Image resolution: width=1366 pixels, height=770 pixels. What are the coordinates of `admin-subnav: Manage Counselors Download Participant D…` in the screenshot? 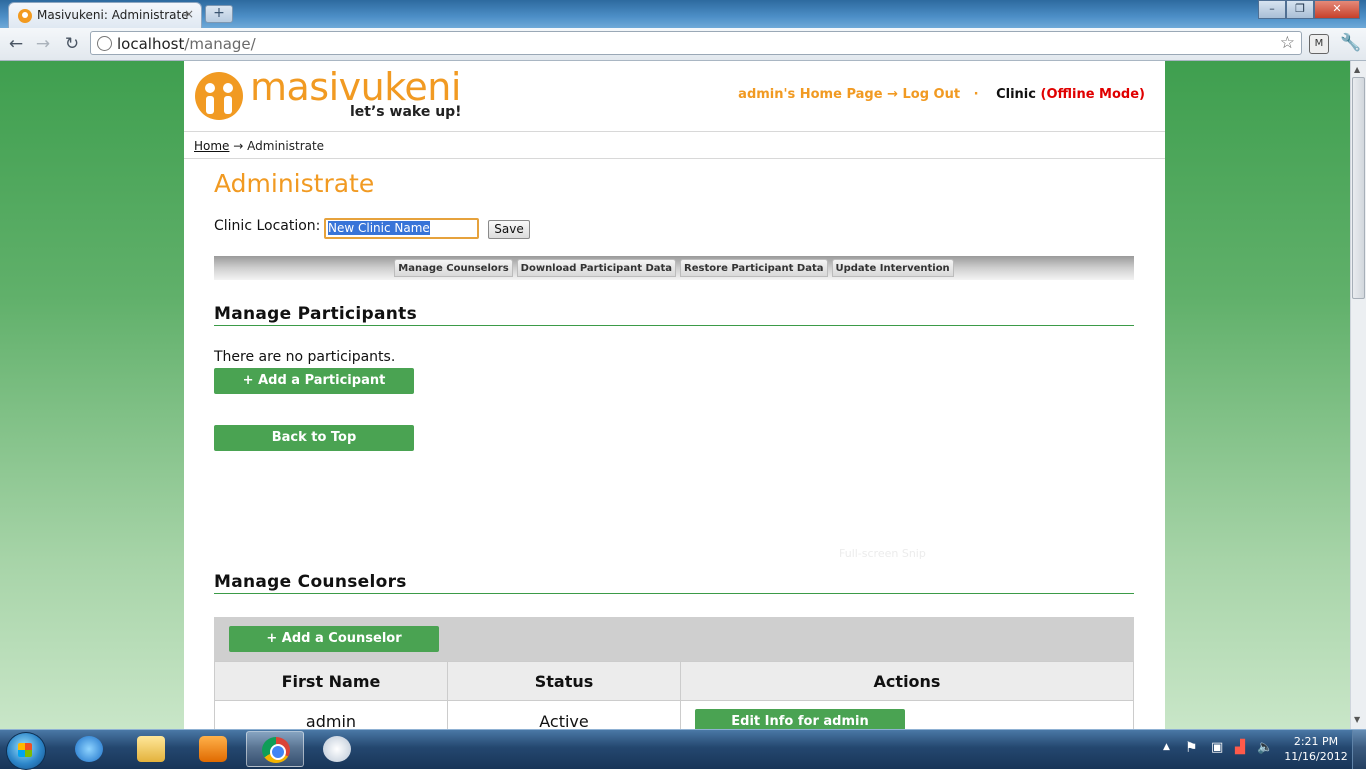 It's located at (674, 268).